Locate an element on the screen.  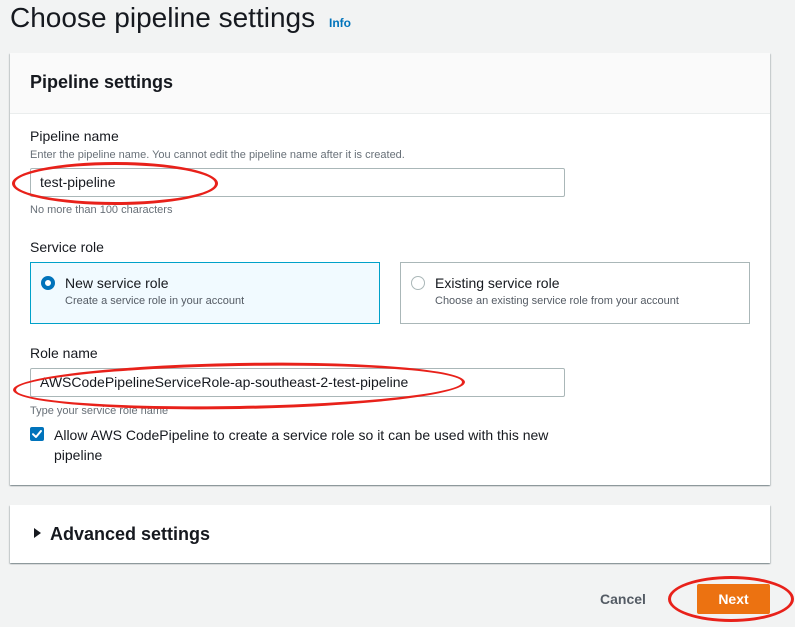
pipeline-name-input: test-pipeline is located at coordinates (297, 182).